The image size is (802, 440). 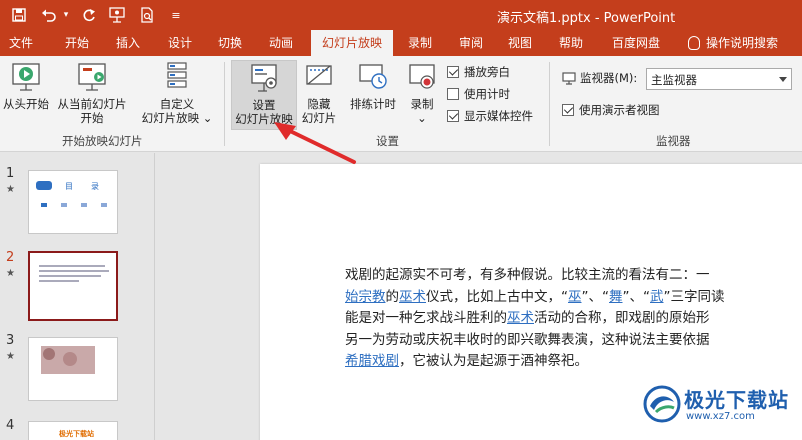 I want to click on monitor-icon, so click(x=569, y=78).